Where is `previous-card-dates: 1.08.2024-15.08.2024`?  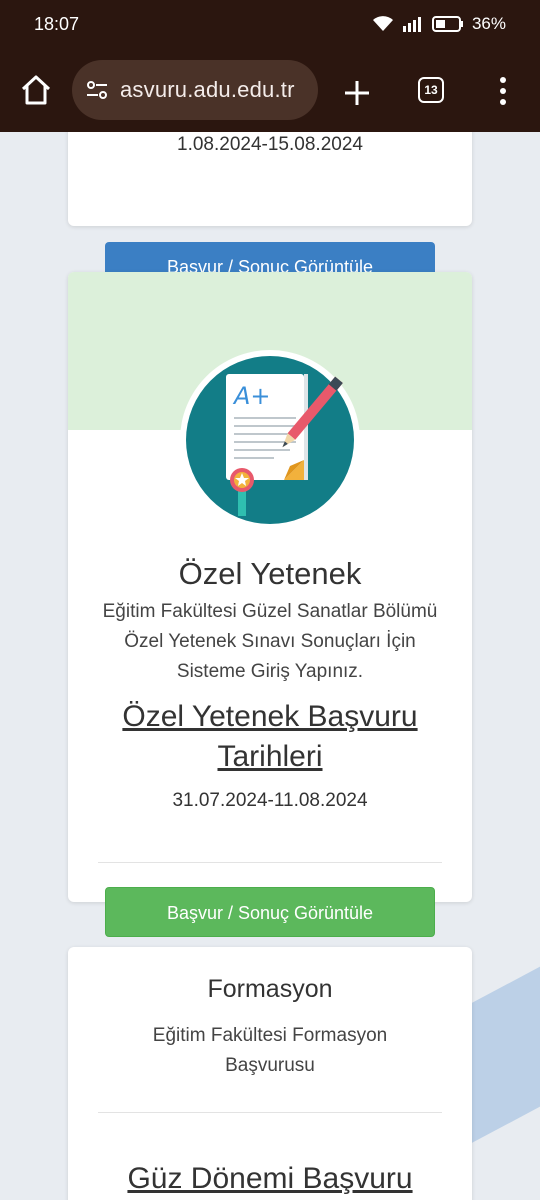 previous-card-dates: 1.08.2024-15.08.2024 is located at coordinates (270, 144).